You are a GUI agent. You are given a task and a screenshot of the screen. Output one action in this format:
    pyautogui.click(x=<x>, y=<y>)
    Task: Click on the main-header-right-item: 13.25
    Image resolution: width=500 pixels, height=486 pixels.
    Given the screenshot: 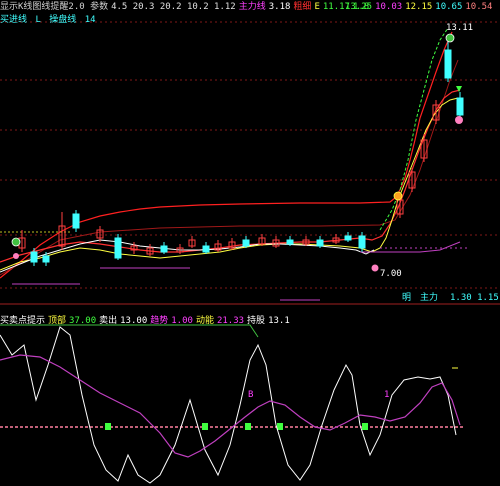 What is the action you would take?
    pyautogui.click(x=359, y=7)
    